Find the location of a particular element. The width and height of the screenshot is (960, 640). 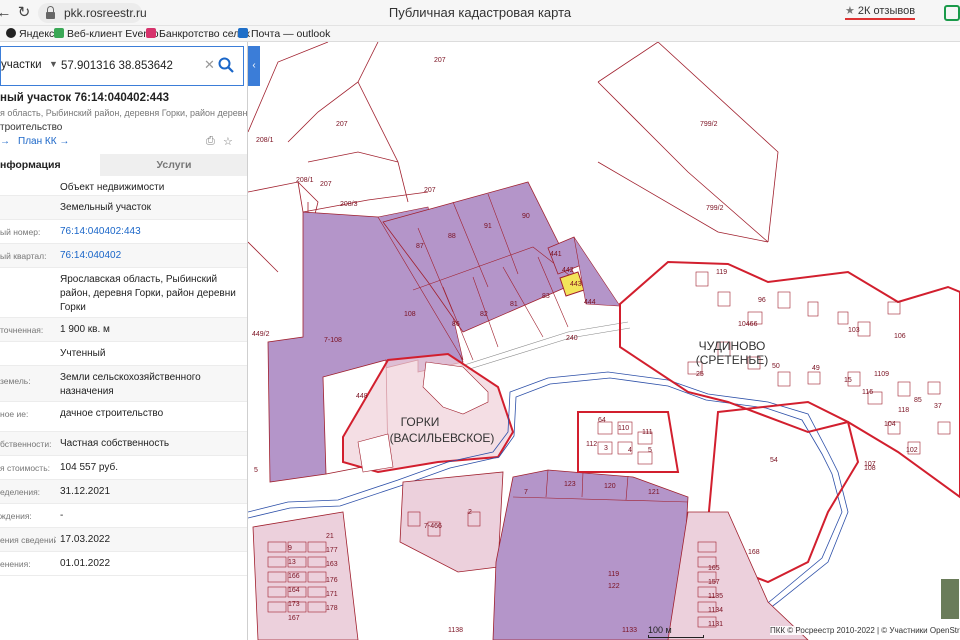

info-row: бственности: Частная собственность is located at coordinates (123, 444).